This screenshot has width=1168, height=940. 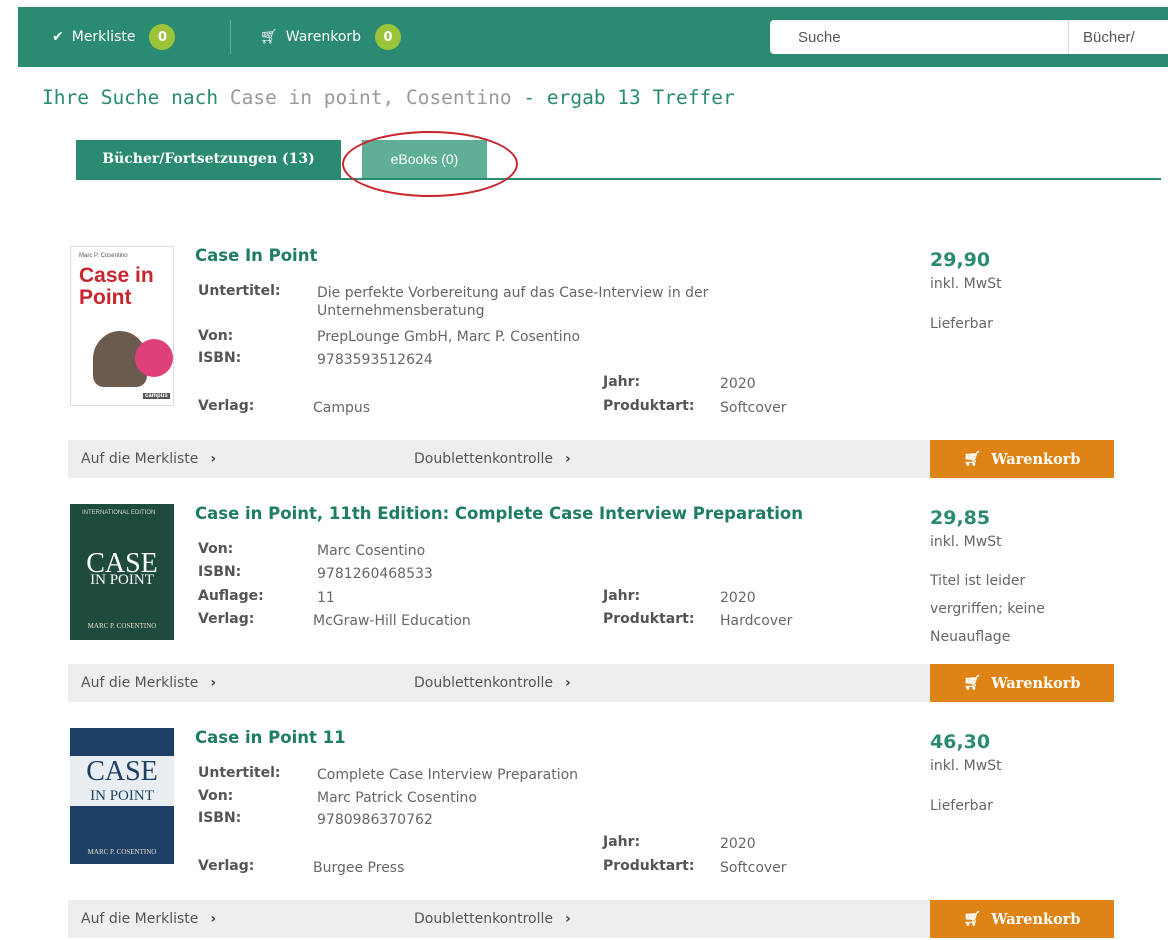 I want to click on von-value: PrepLounge GmbH, Marc P. Cosentino, so click(x=449, y=337).